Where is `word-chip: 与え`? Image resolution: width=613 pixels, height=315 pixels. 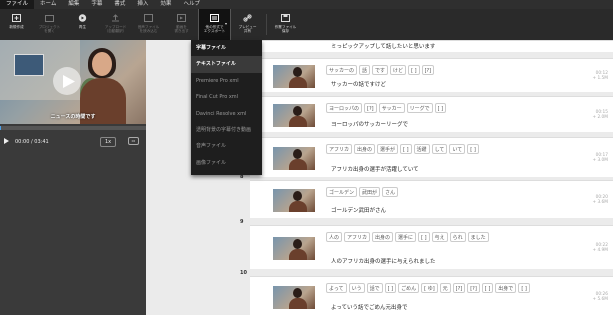 word-chip: 与え is located at coordinates (439, 237).